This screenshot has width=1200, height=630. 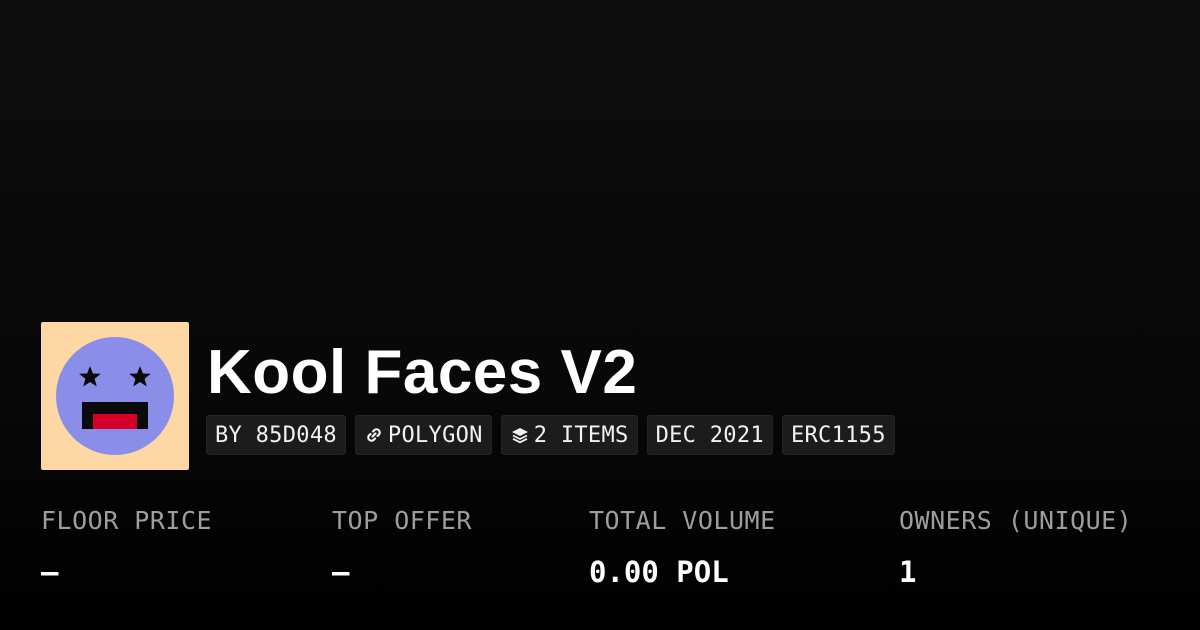 I want to click on standard-label: ERC1155, so click(x=838, y=435).